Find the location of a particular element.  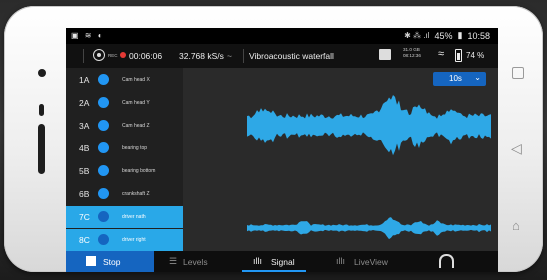

sample-rate-suffix: ~ is located at coordinates (229, 56).